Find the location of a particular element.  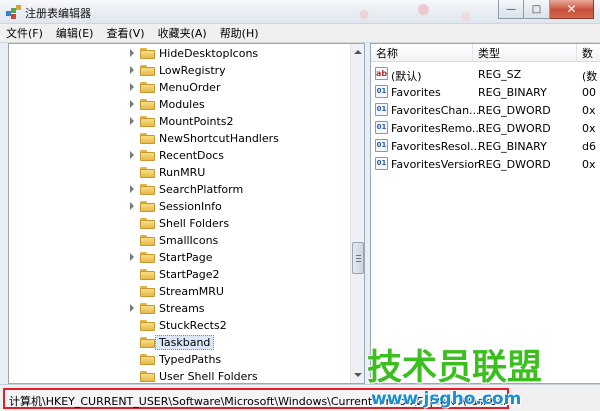

tree-item: SearchPlatform is located at coordinates (179, 189).